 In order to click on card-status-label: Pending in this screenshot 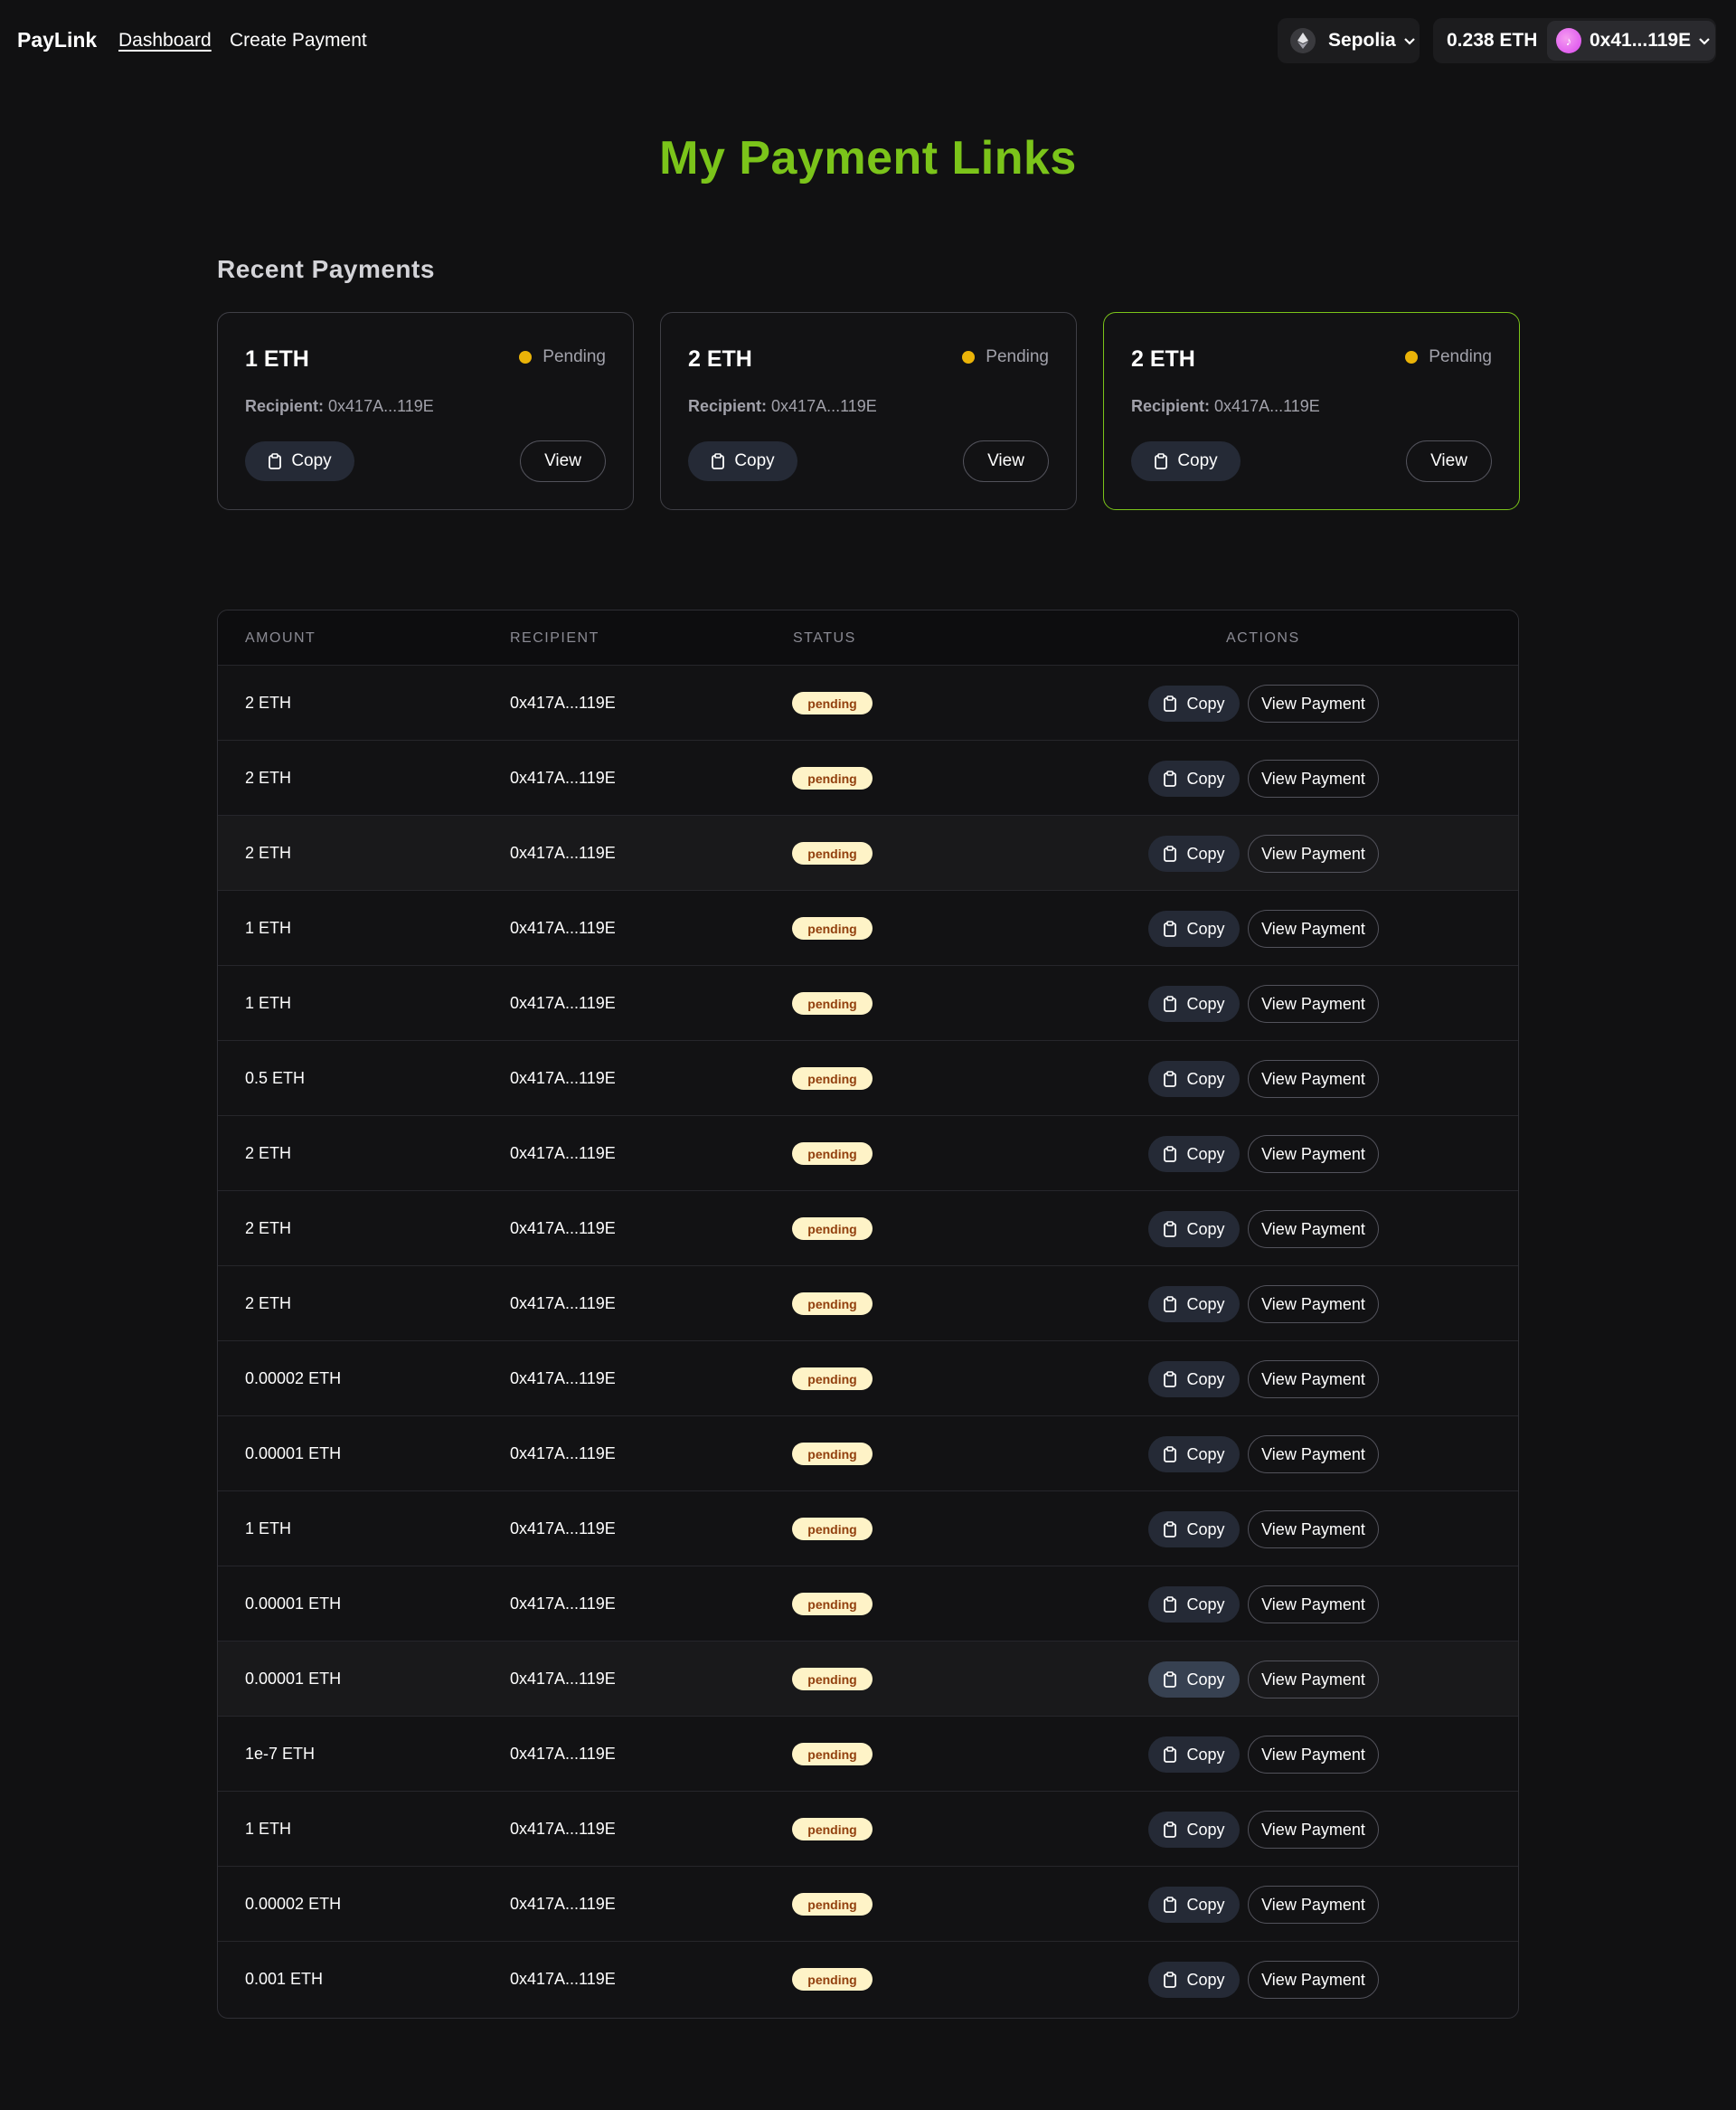, I will do `click(574, 356)`.